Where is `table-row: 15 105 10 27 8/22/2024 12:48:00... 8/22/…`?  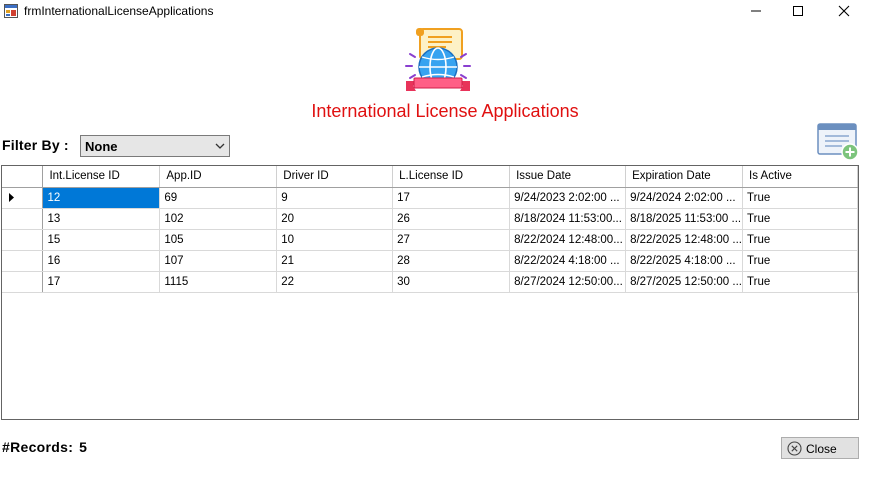 table-row: 15 105 10 27 8/22/2024 12:48:00... 8/22/… is located at coordinates (430, 240).